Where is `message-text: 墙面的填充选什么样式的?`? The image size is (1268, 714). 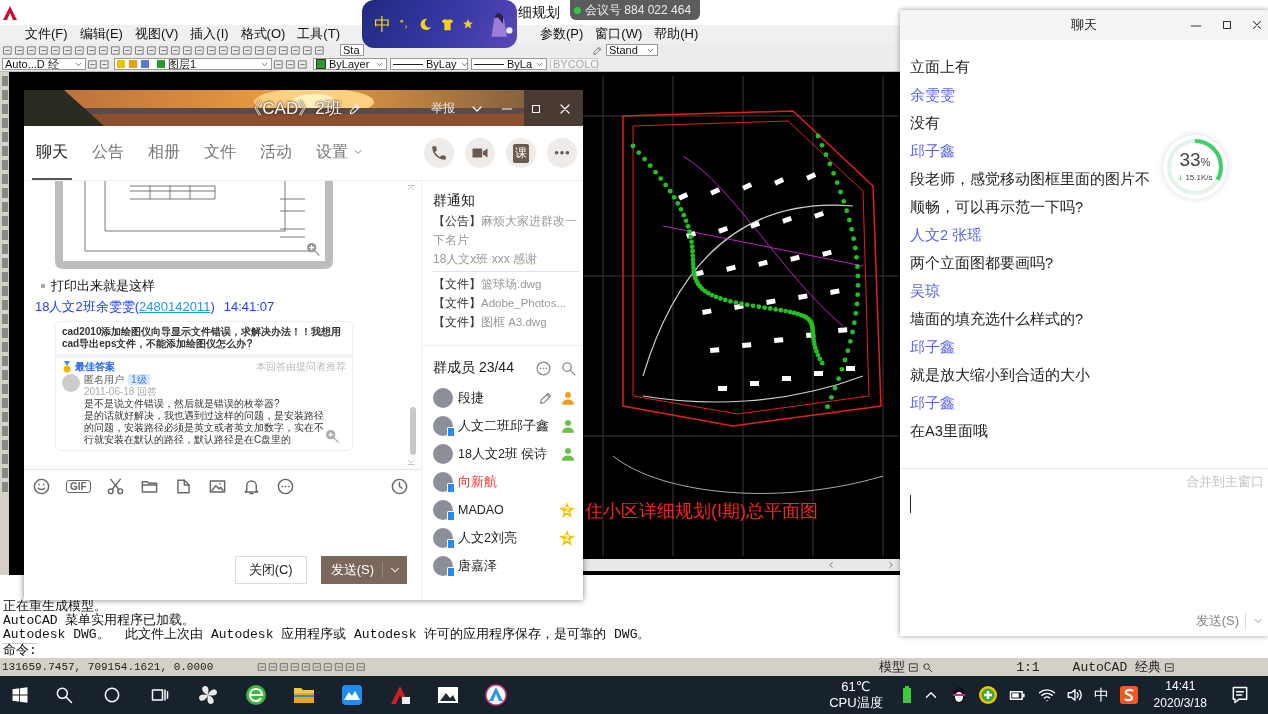
message-text: 墙面的填充选什么样式的? is located at coordinates (997, 319).